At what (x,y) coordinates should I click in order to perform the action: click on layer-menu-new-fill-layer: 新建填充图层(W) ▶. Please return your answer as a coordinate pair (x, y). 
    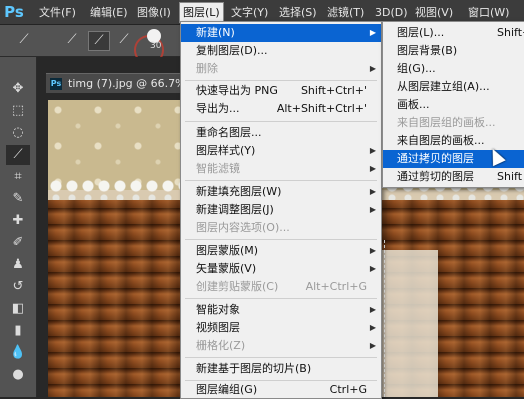
    Looking at the image, I should click on (281, 192).